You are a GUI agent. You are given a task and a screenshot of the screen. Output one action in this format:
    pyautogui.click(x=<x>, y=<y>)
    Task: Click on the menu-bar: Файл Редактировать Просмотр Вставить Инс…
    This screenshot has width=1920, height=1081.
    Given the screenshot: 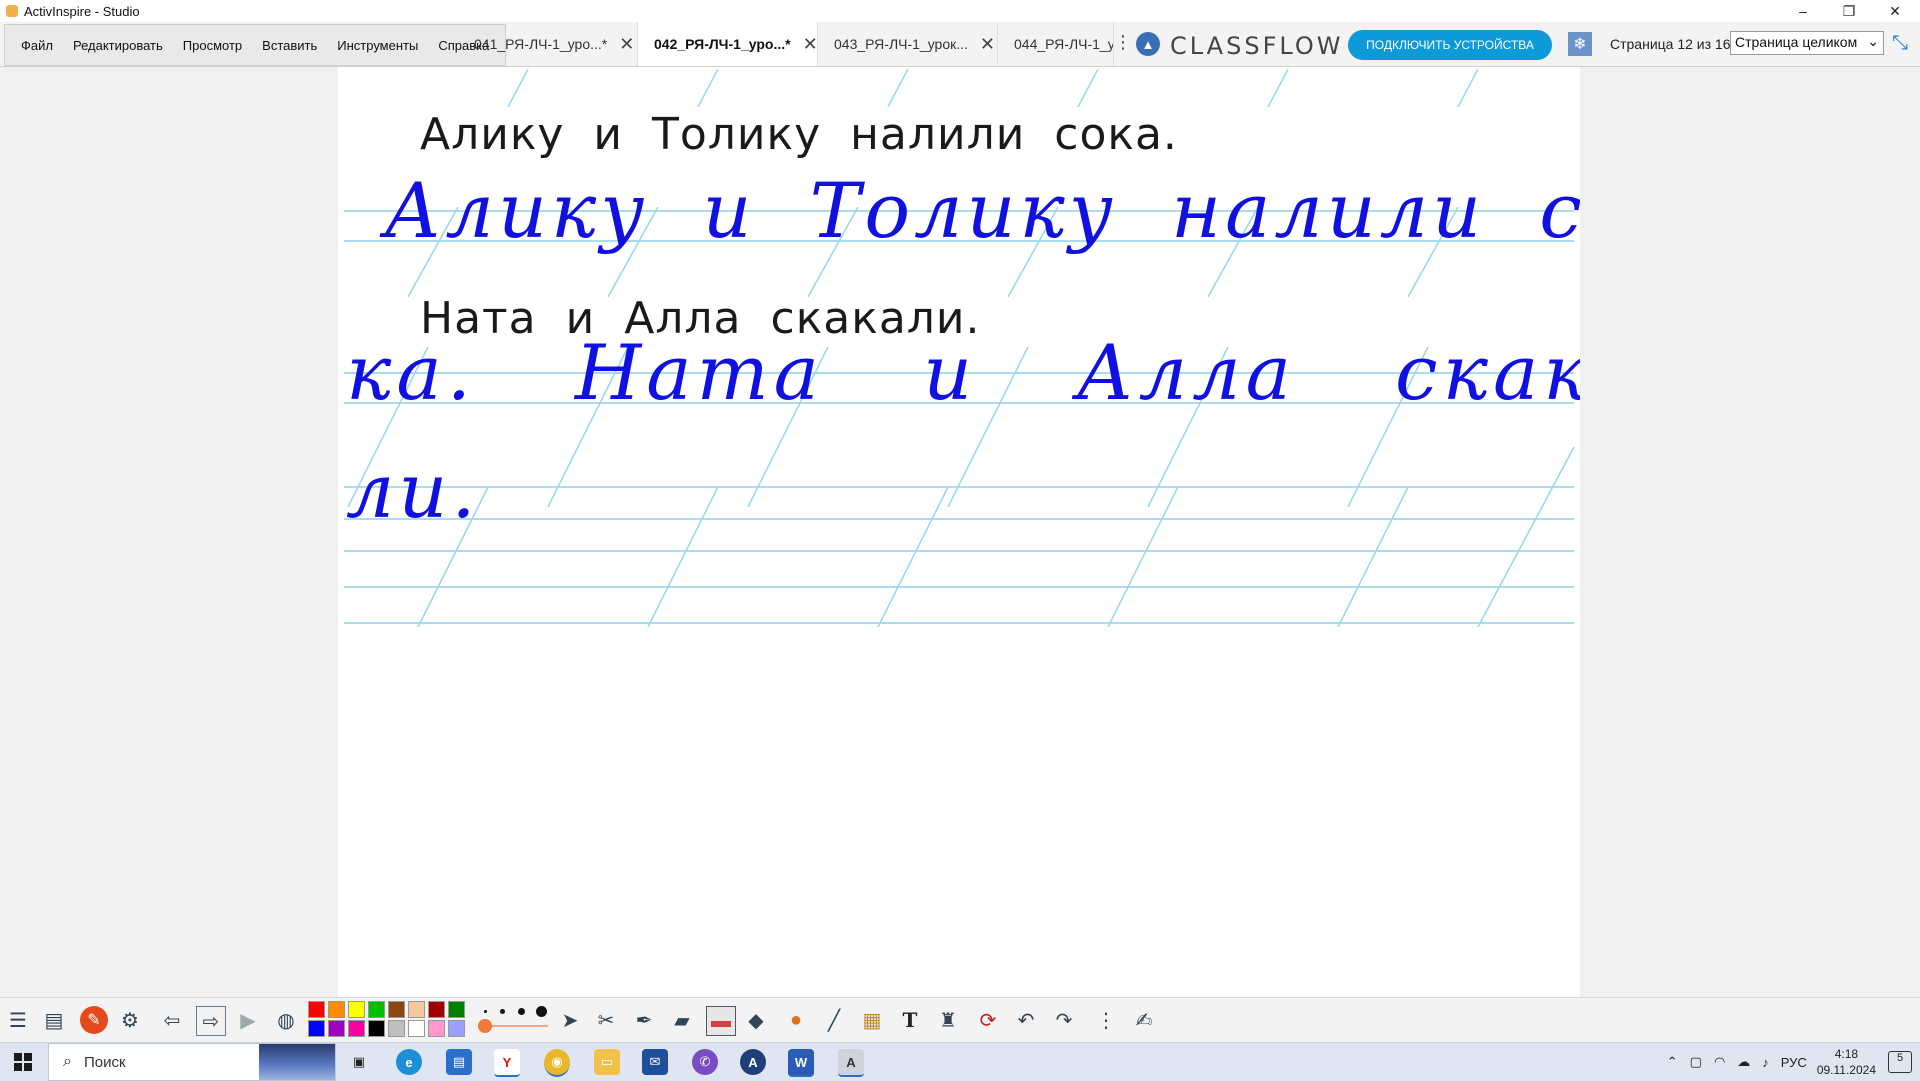 What is the action you would take?
    pyautogui.click(x=255, y=45)
    